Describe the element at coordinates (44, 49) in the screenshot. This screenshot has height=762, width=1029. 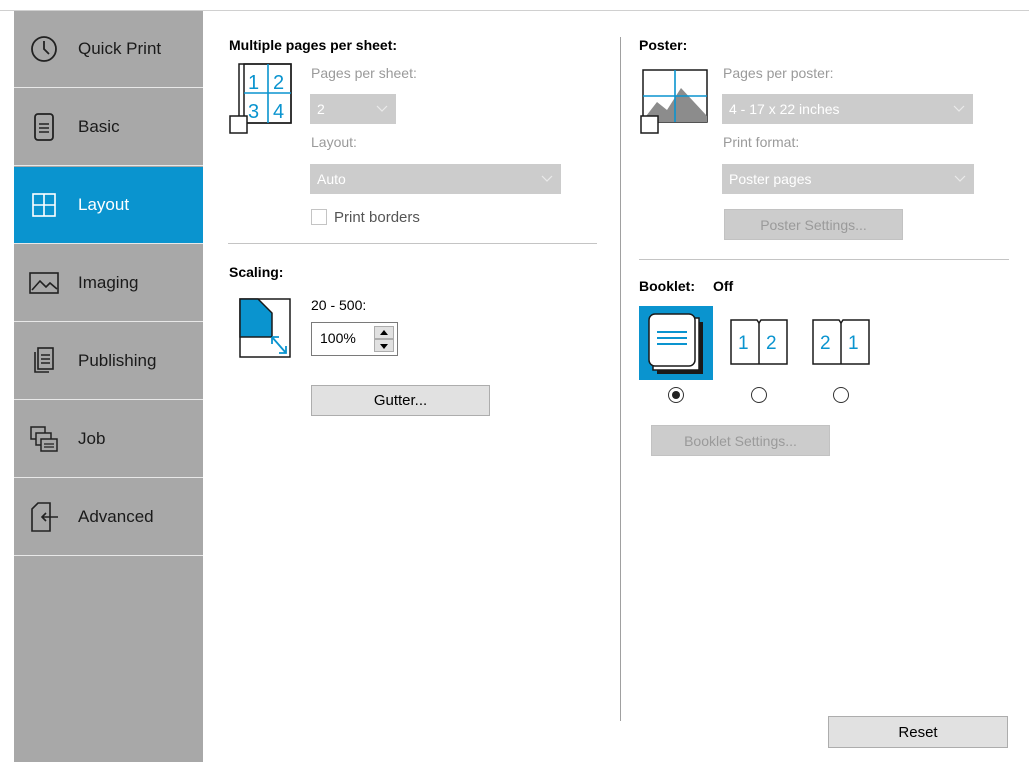
I see `clock-icon` at that location.